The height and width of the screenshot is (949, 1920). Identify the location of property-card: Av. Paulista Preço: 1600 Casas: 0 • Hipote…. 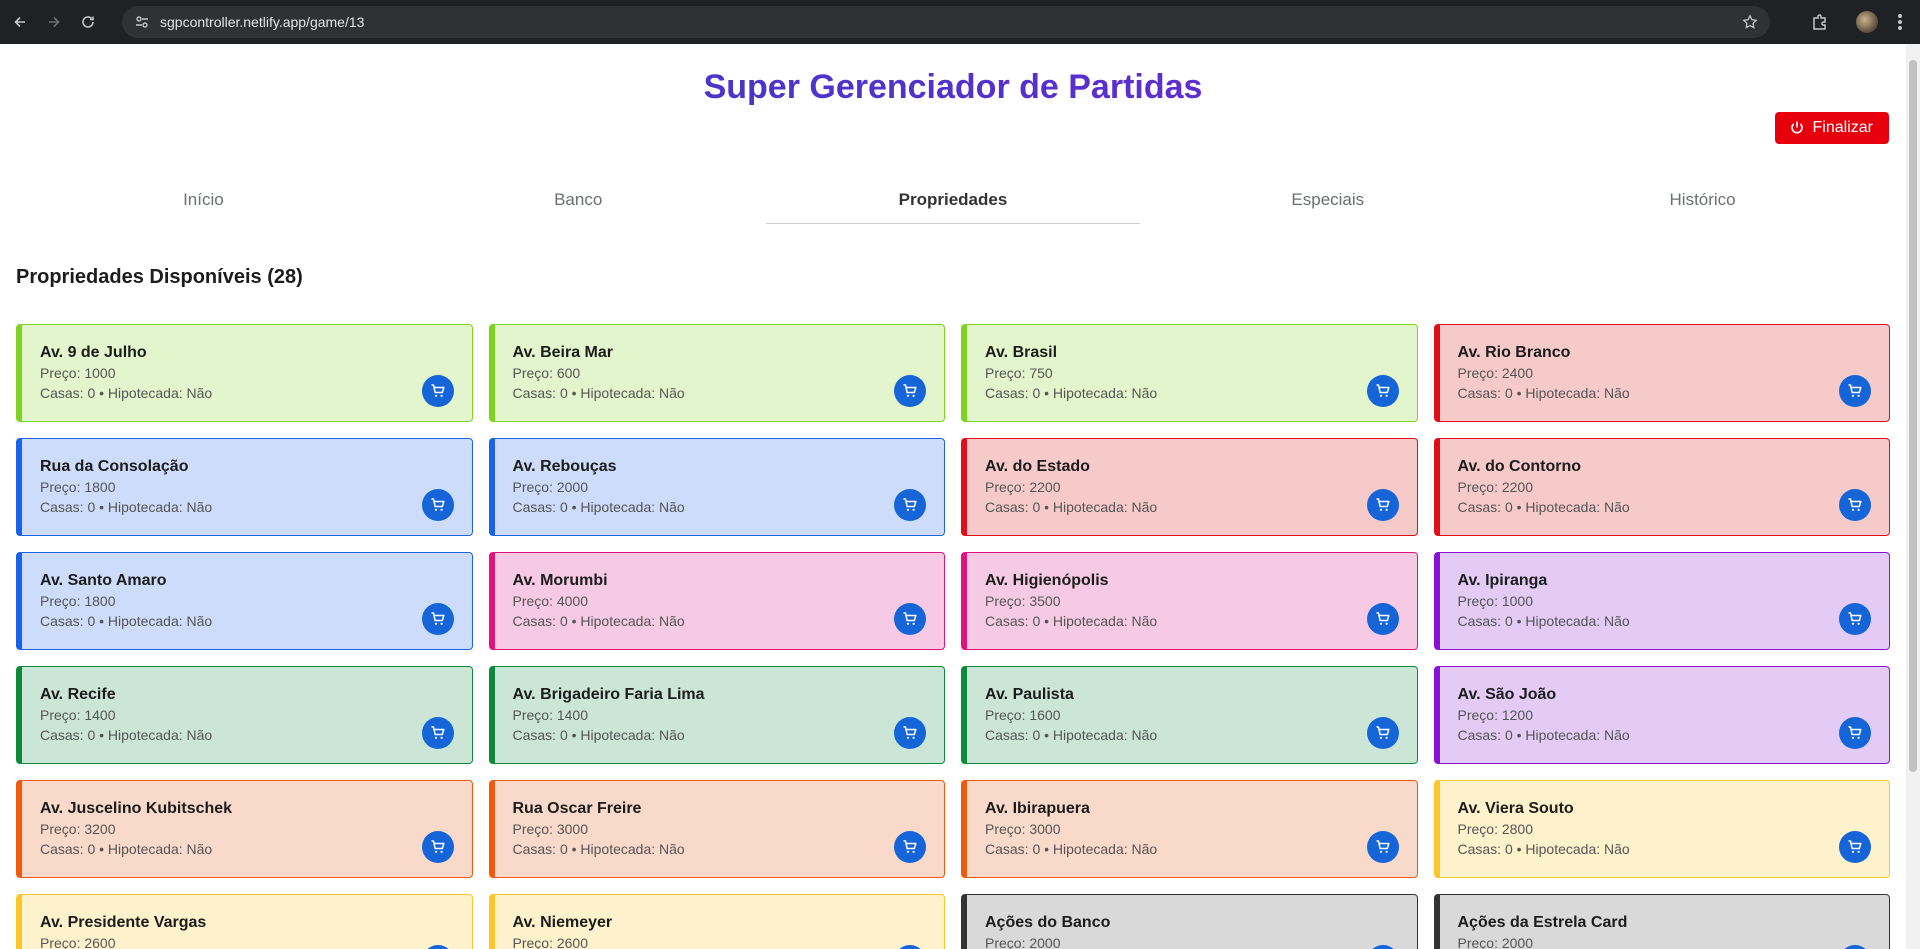
(1189, 715).